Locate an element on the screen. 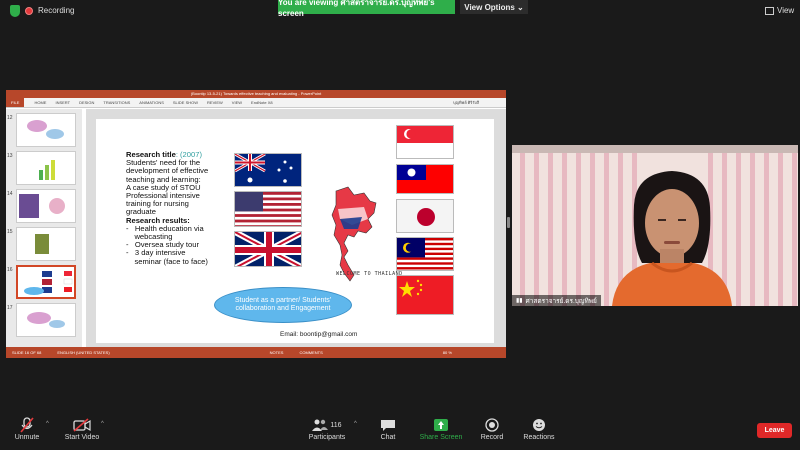 The width and height of the screenshot is (800, 450). share-screen-button: Share Screen is located at coordinates (441, 428).